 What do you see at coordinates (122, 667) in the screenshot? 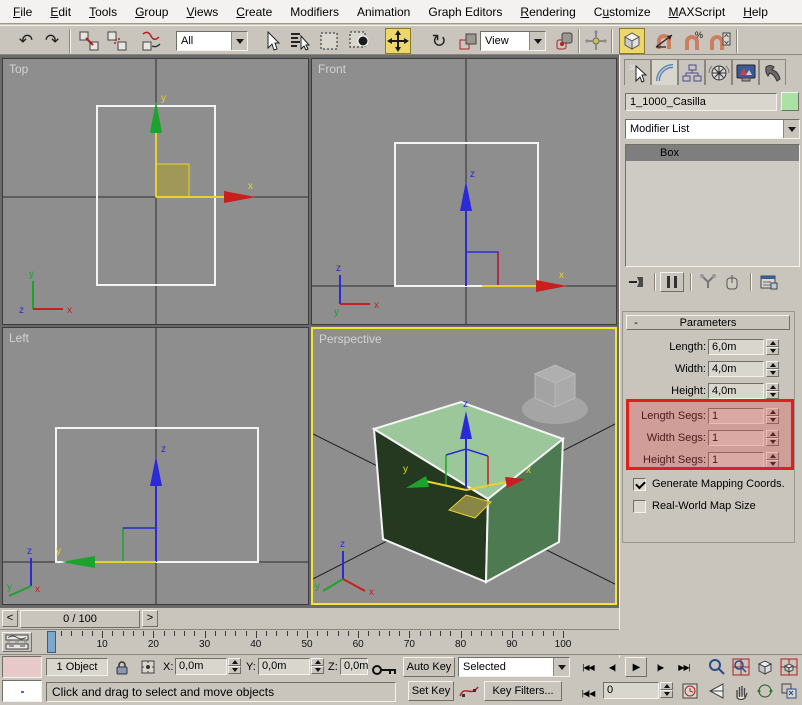
I see `selection-lock-toggle` at bounding box center [122, 667].